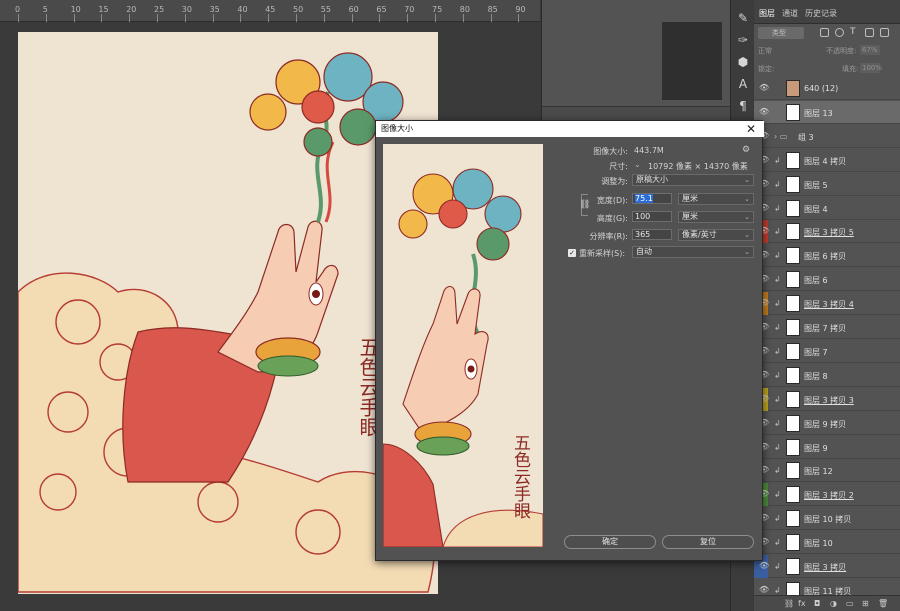  I want to click on adjustment-filter-icon, so click(839, 32).